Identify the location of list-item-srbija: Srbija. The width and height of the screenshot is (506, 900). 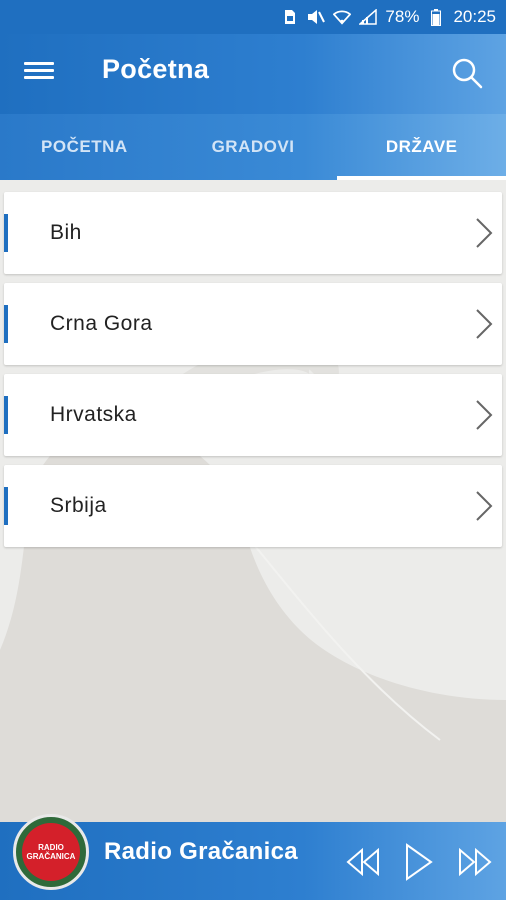
(253, 506).